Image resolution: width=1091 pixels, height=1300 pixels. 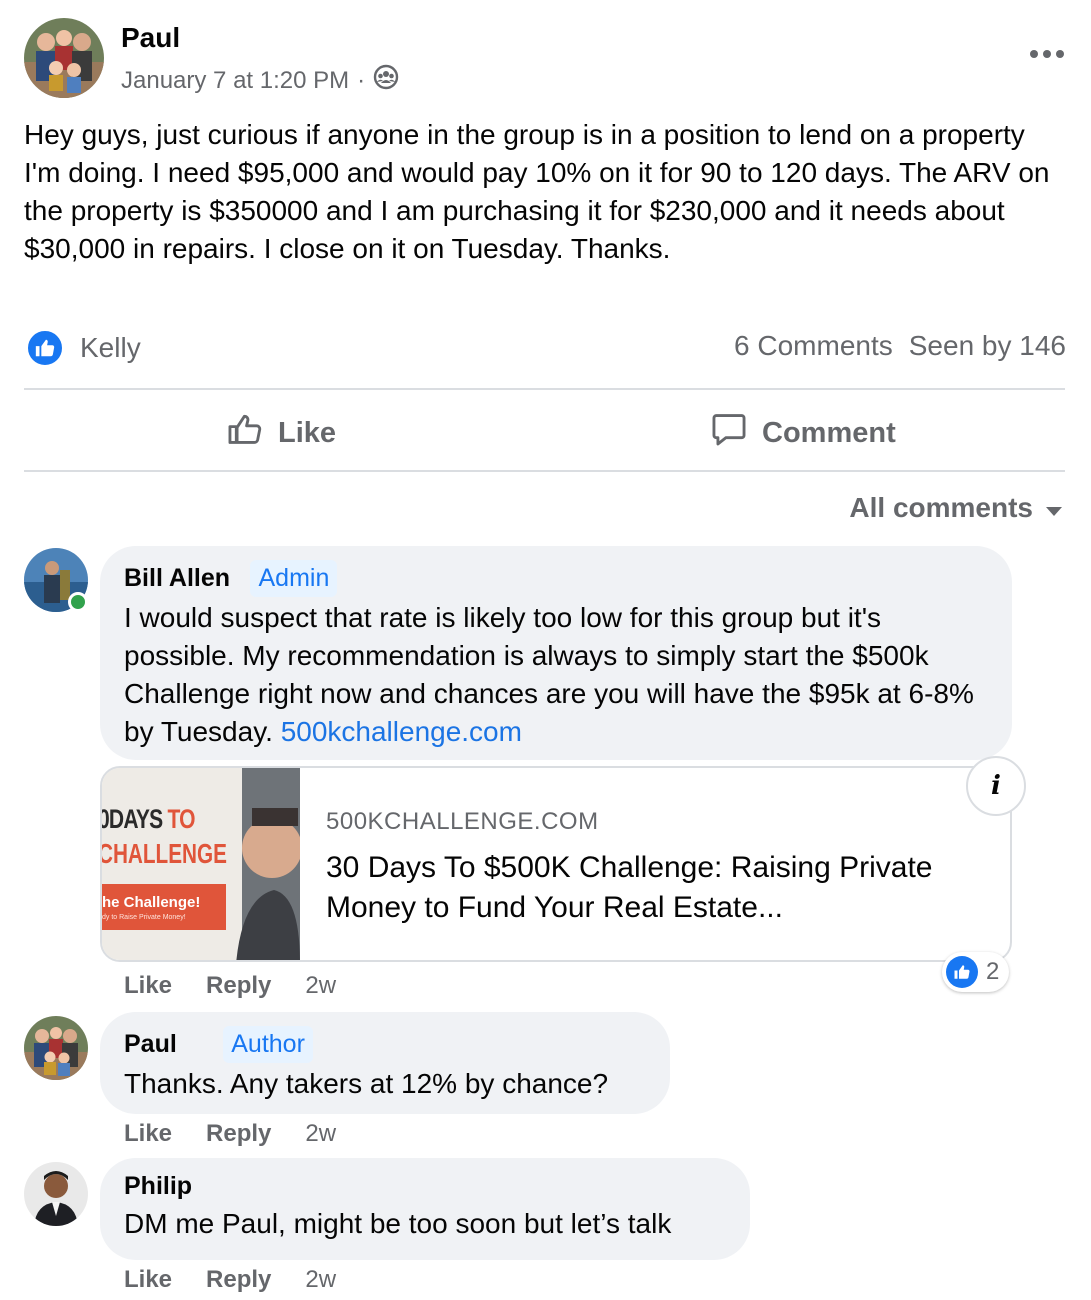 I want to click on post-stats: 6 Comments Seen by 146, so click(x=900, y=346).